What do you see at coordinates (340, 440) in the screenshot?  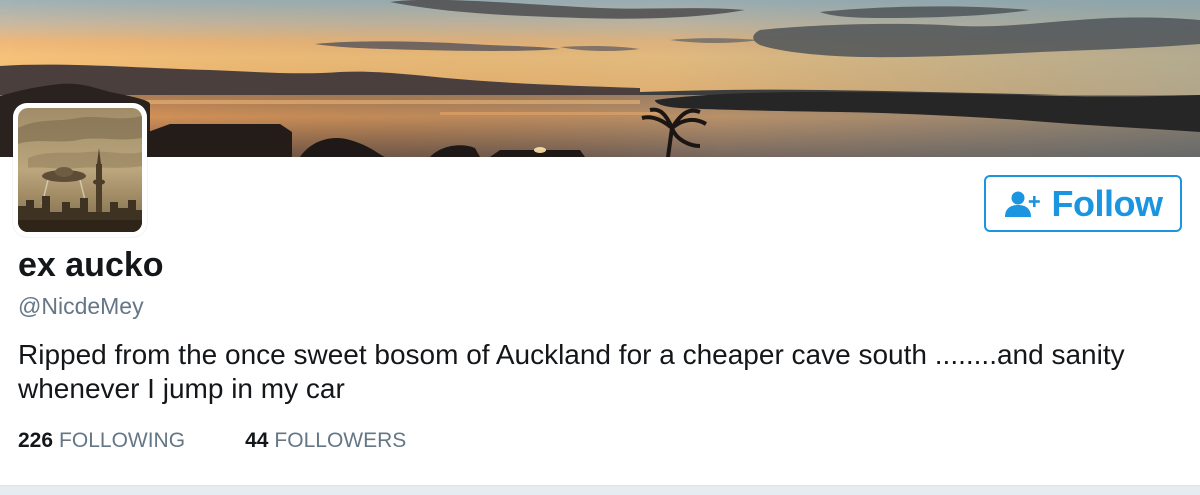 I see `followers-label: FOLLOWERS` at bounding box center [340, 440].